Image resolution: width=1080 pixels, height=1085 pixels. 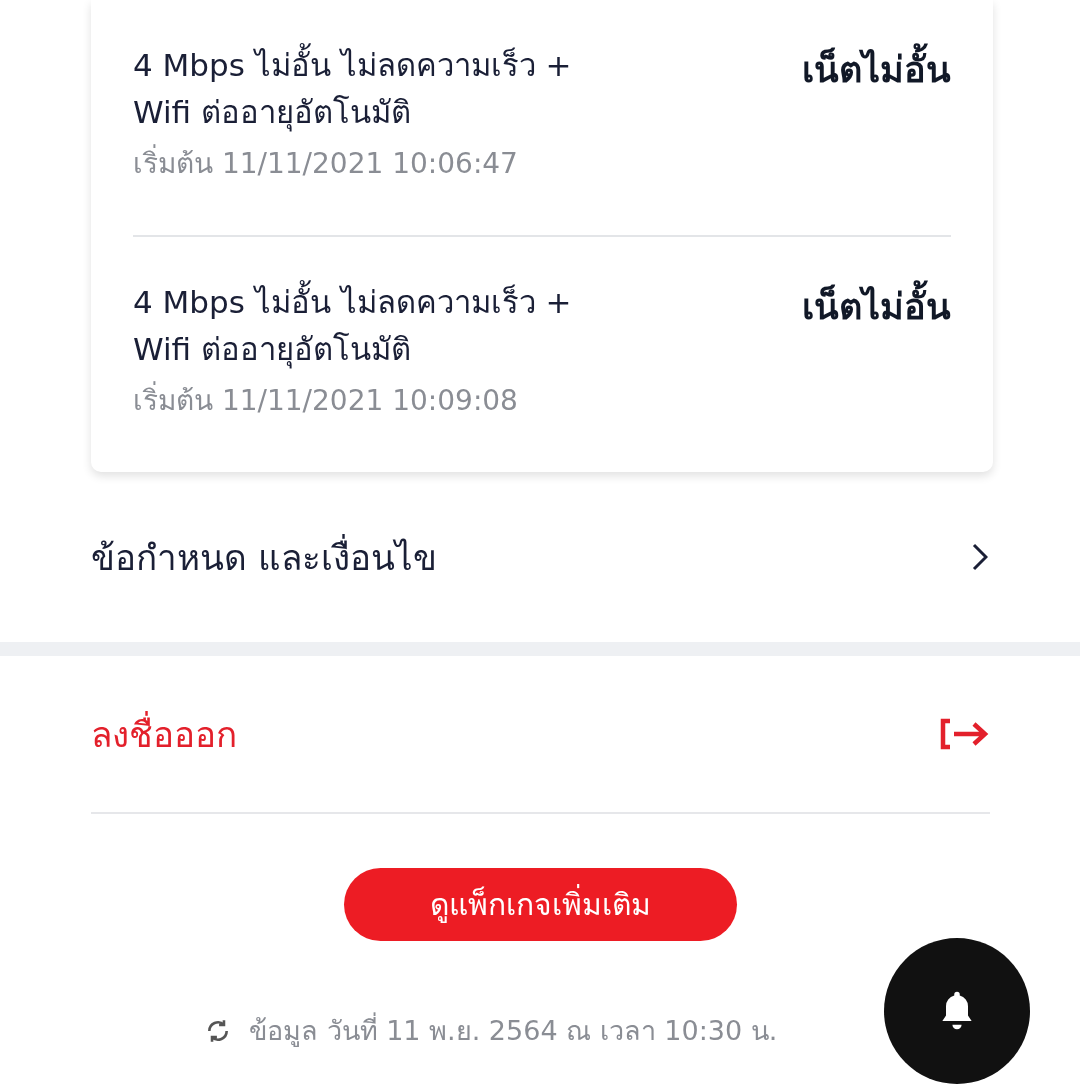 I want to click on refresh-icon, so click(x=218, y=1030).